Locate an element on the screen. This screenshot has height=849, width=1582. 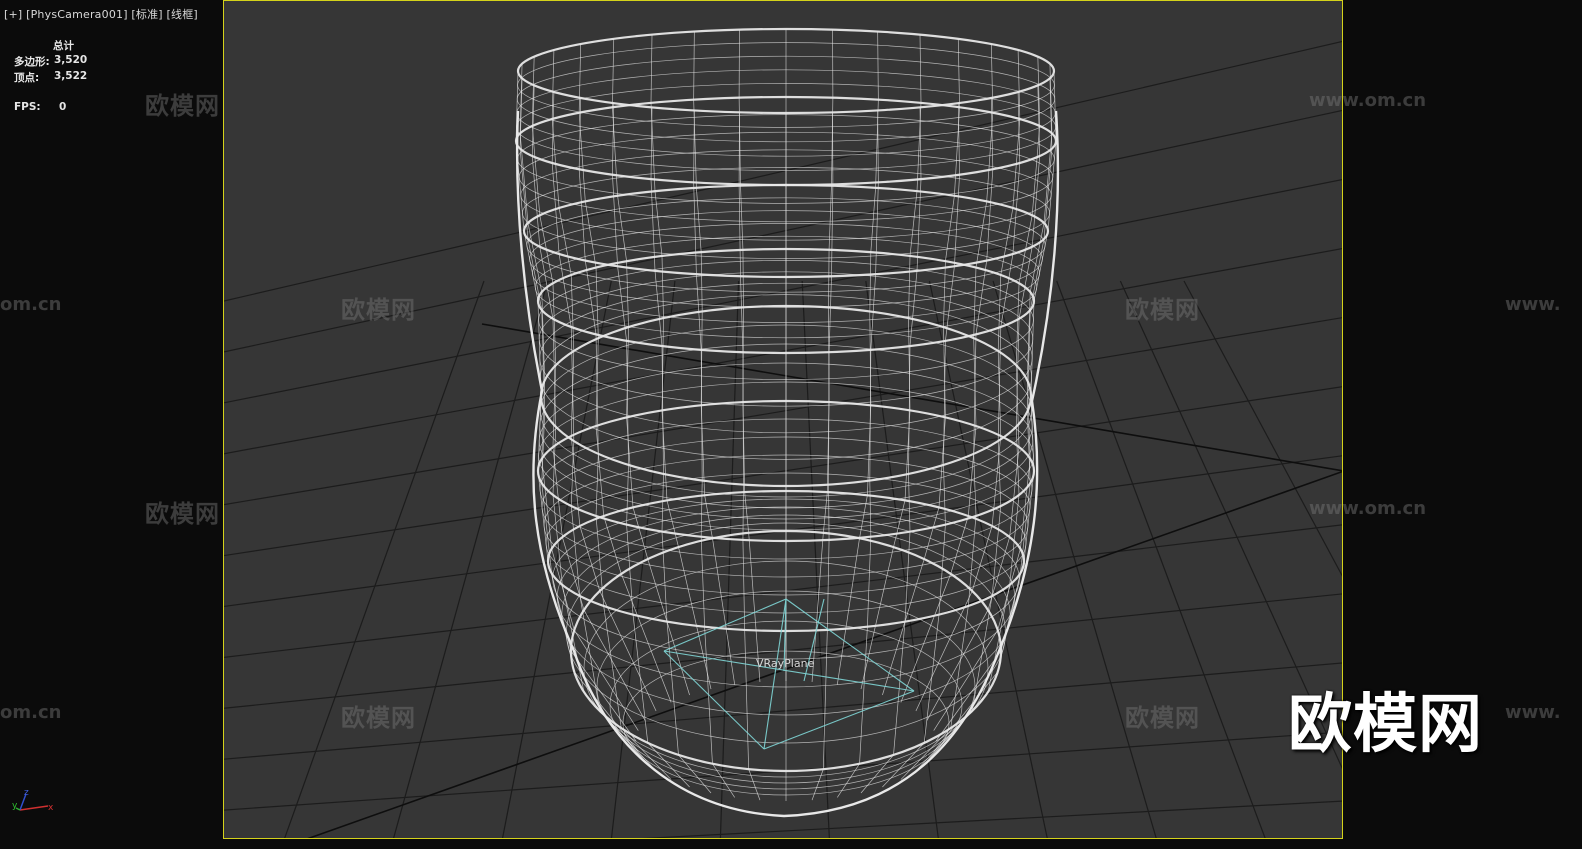
viewport-mode-label: [线框] is located at coordinates (182, 14).